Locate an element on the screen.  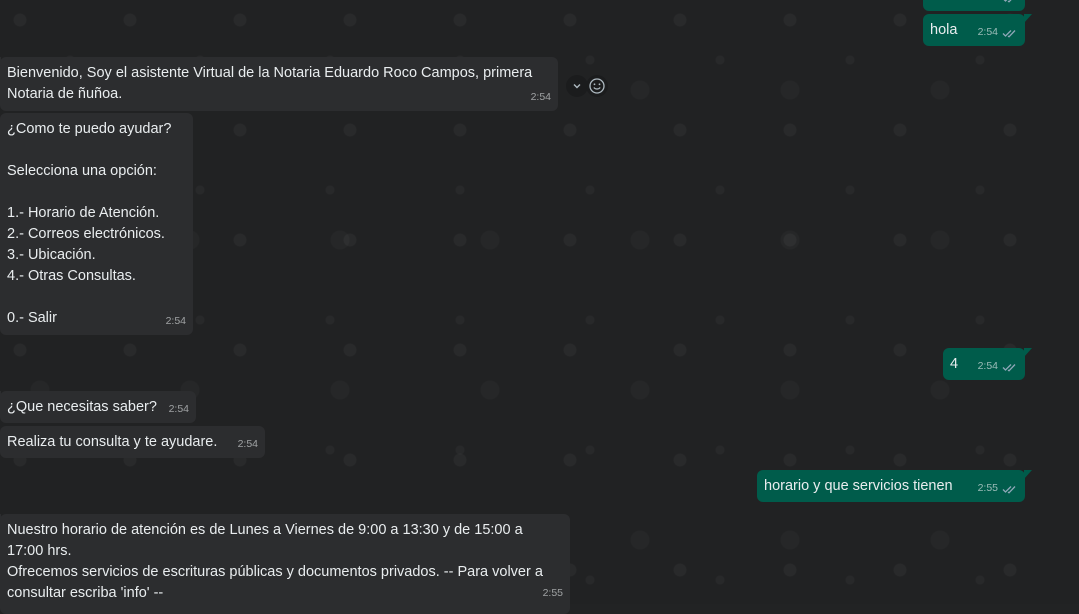
message-bubble-incoming: ¿Que necesitas saber? 2:54 is located at coordinates (98, 407).